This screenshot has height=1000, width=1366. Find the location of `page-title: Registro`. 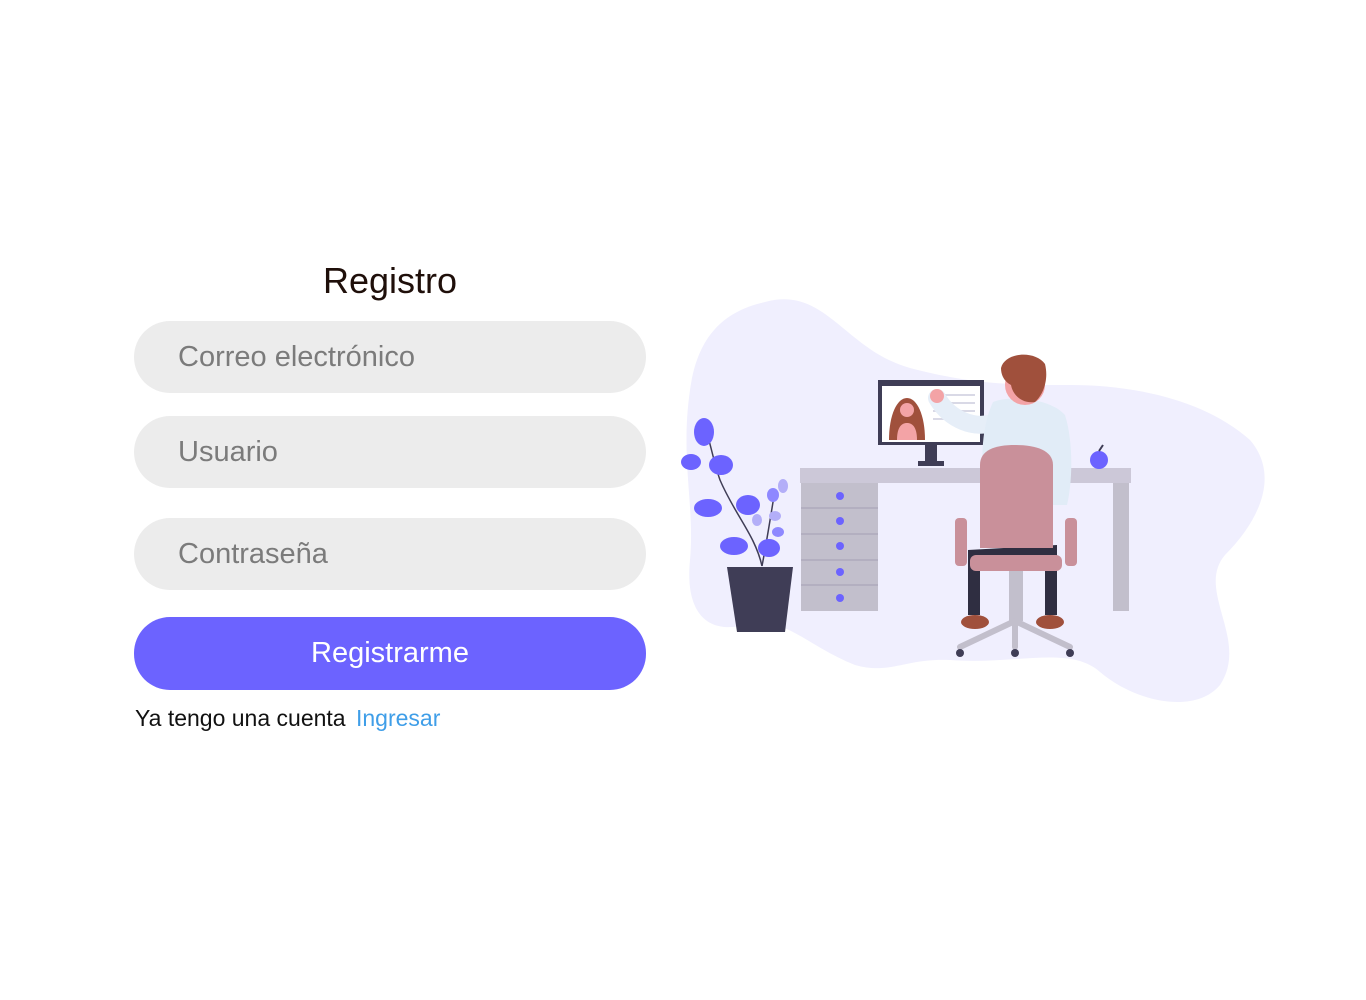

page-title: Registro is located at coordinates (390, 280).